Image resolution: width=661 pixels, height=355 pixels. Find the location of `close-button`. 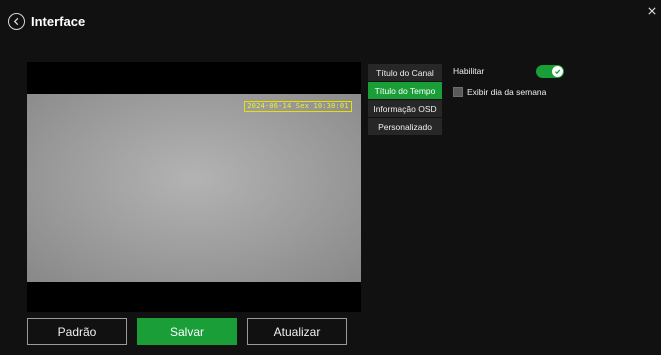

close-button is located at coordinates (652, 11).